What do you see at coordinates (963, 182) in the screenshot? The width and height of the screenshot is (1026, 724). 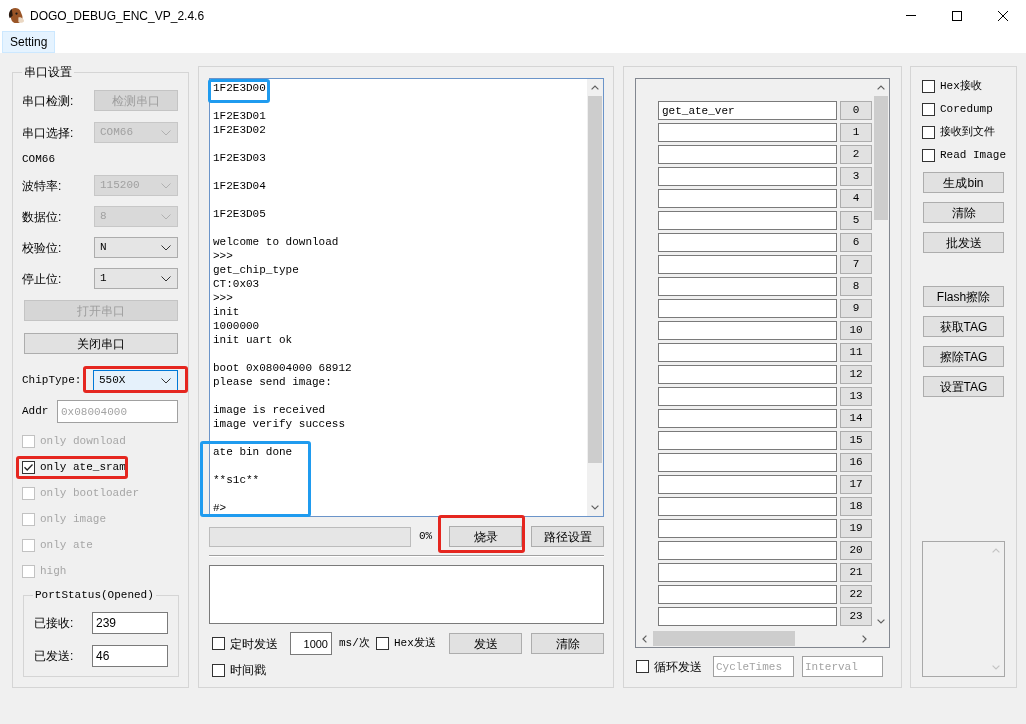 I see `tool-button: 生成bin` at bounding box center [963, 182].